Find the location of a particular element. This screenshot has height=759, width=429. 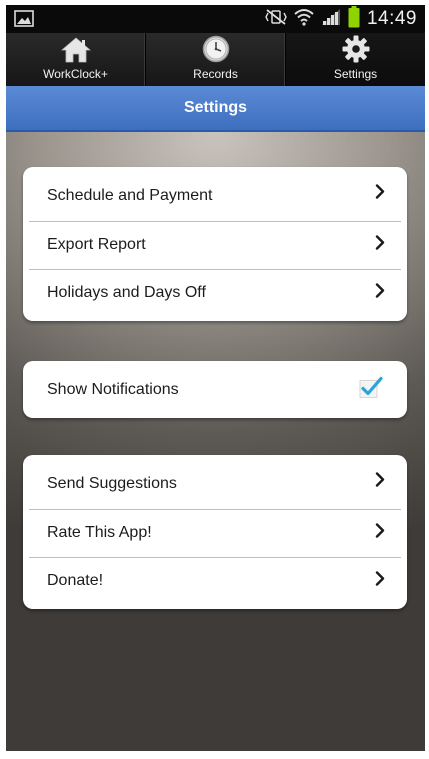

status-time: 14:49 is located at coordinates (391, 18).